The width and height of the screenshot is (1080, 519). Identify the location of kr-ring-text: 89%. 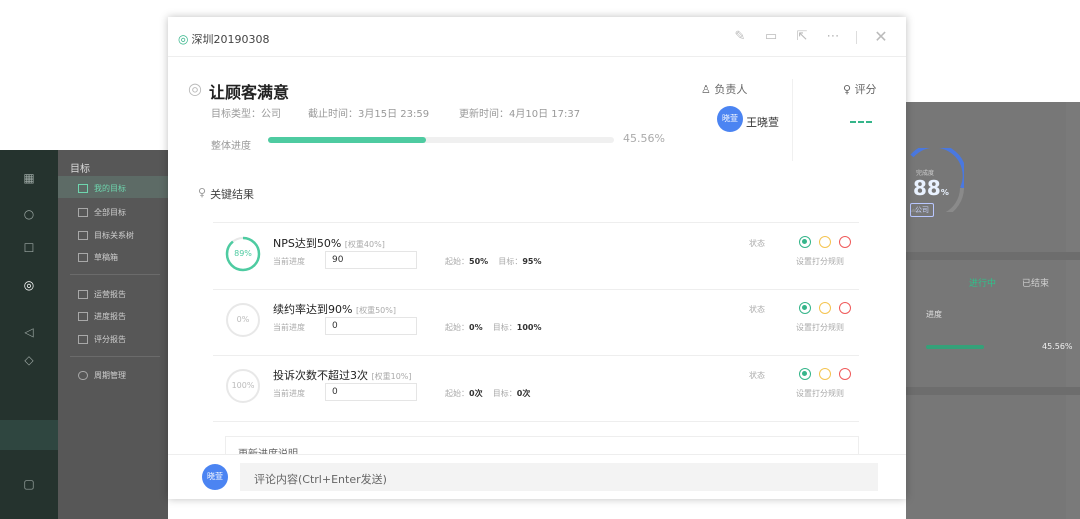
(243, 253).